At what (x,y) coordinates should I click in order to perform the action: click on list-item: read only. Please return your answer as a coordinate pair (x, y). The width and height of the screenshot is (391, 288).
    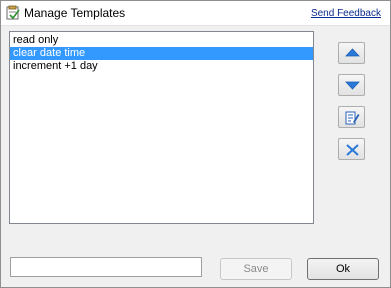
    Looking at the image, I should click on (161, 40).